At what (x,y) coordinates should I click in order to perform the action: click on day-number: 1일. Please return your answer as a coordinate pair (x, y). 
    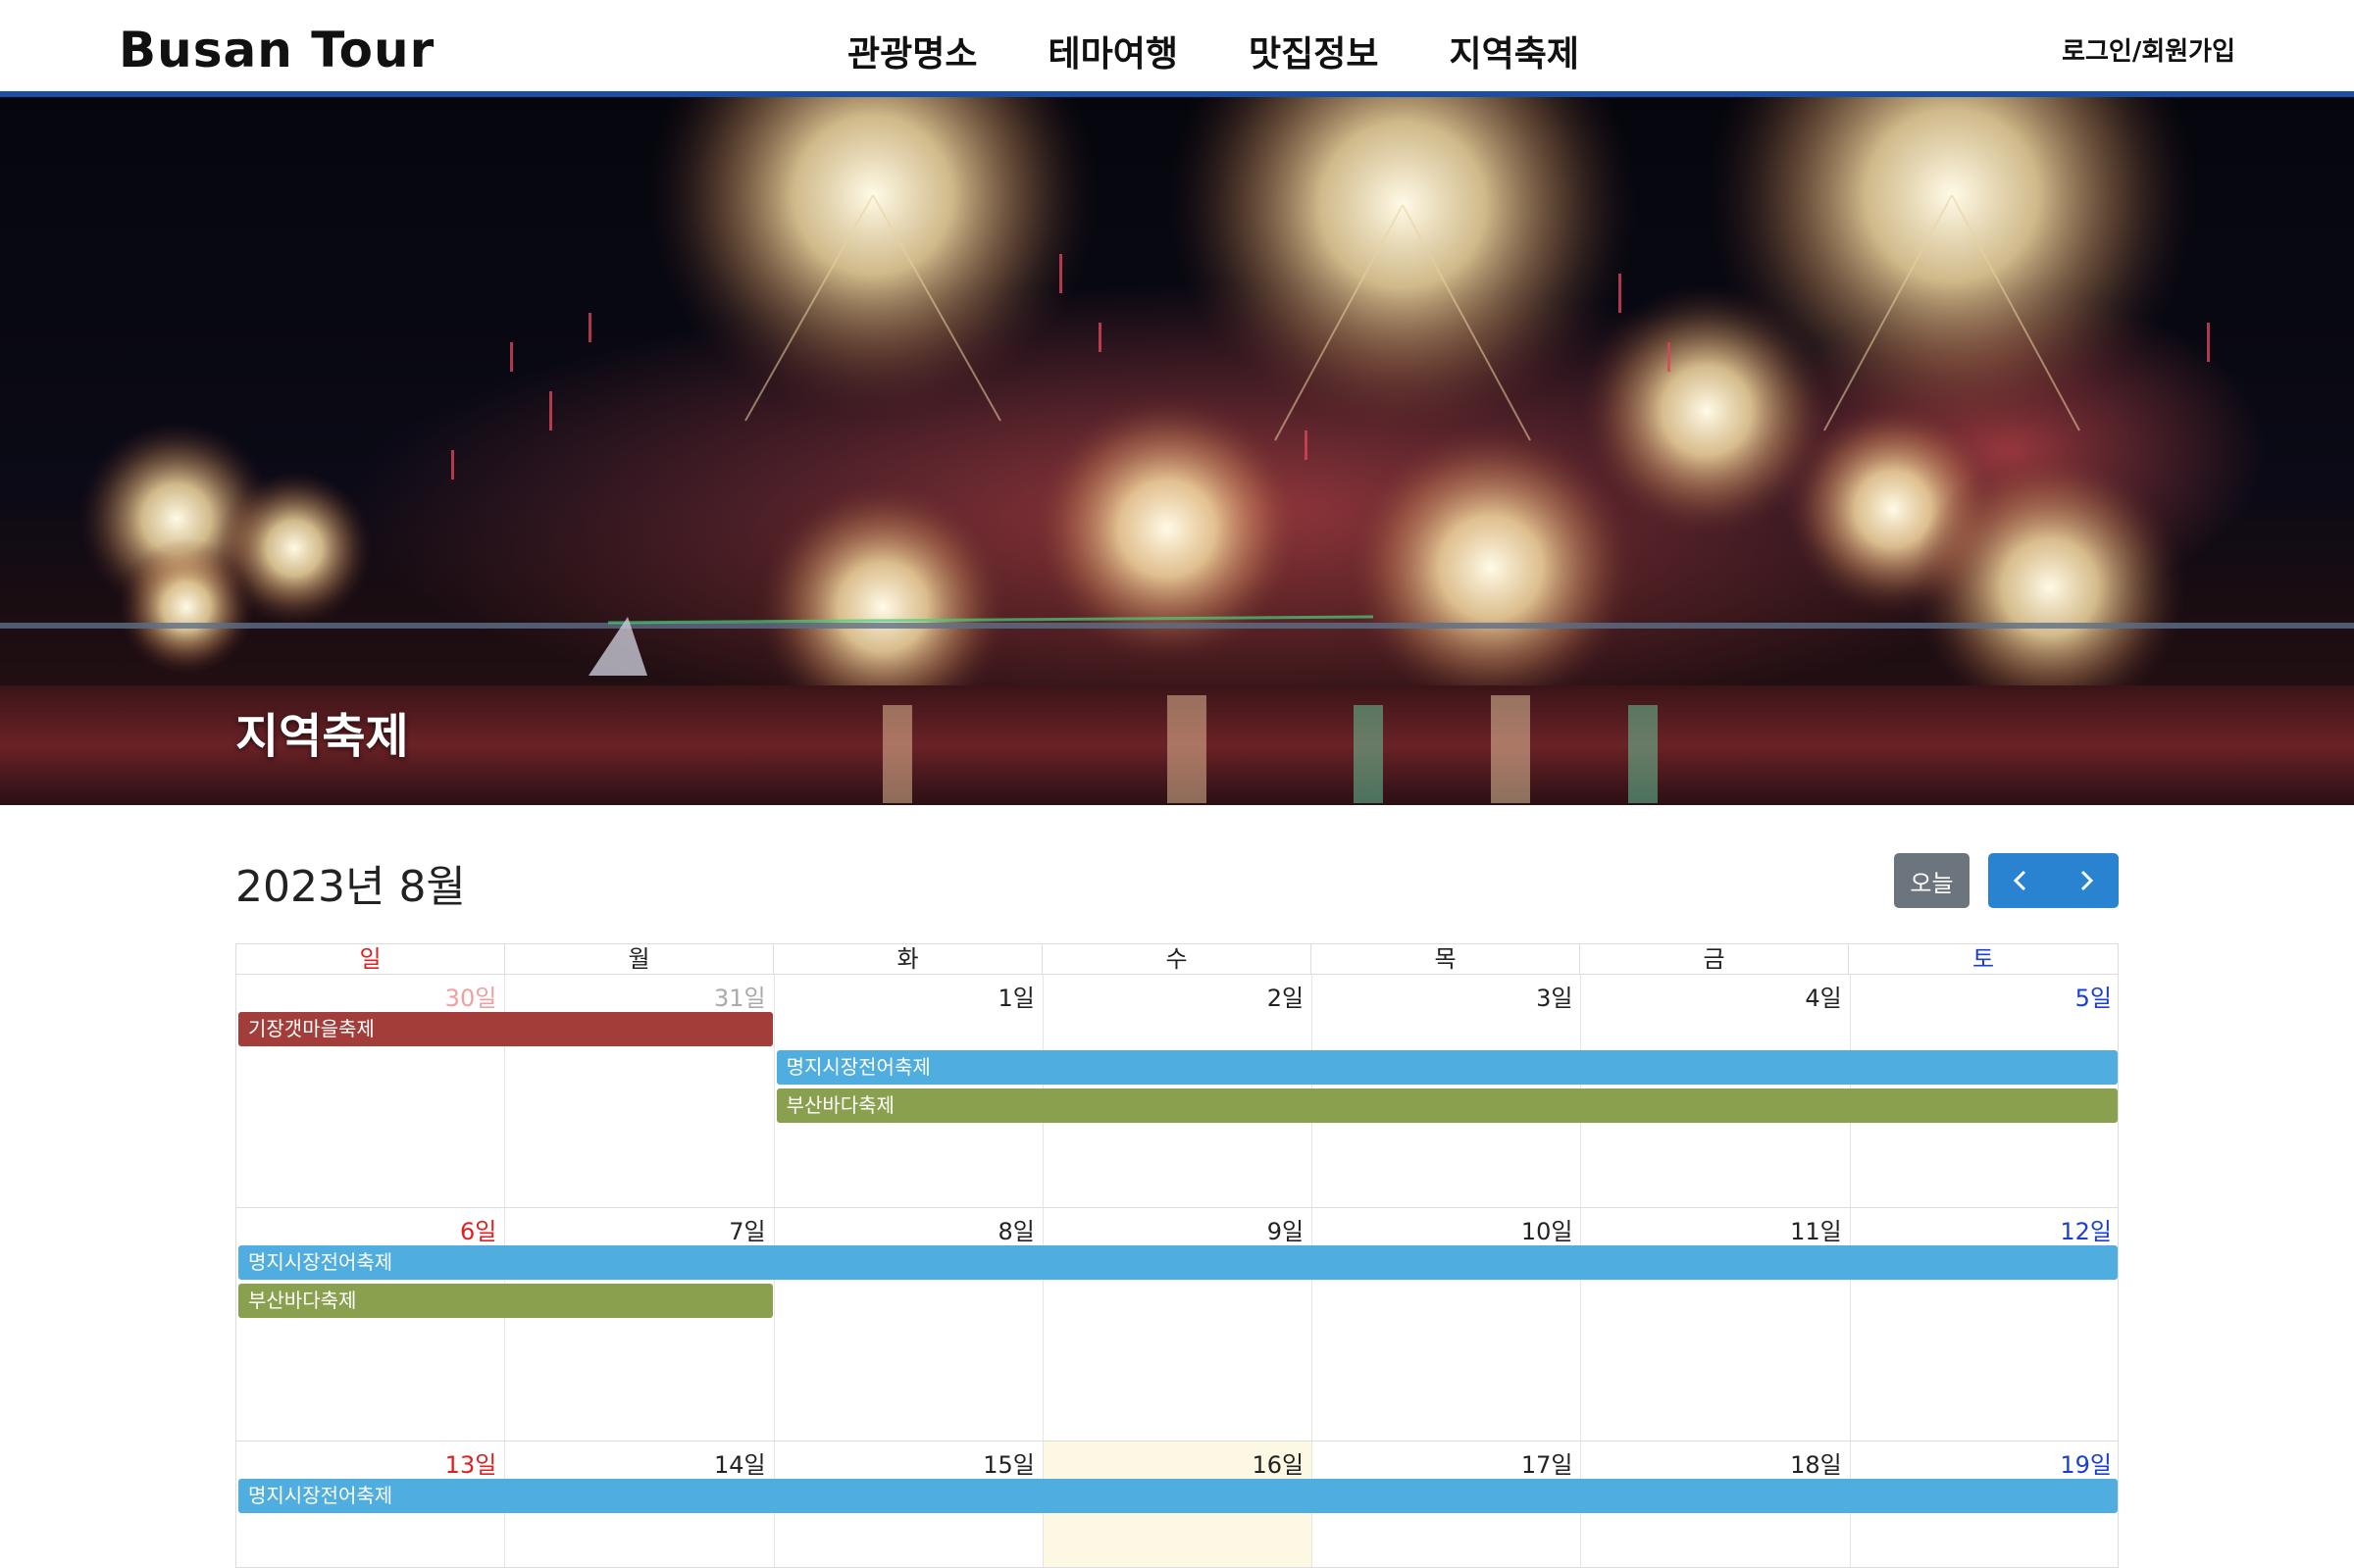
    Looking at the image, I should click on (1017, 996).